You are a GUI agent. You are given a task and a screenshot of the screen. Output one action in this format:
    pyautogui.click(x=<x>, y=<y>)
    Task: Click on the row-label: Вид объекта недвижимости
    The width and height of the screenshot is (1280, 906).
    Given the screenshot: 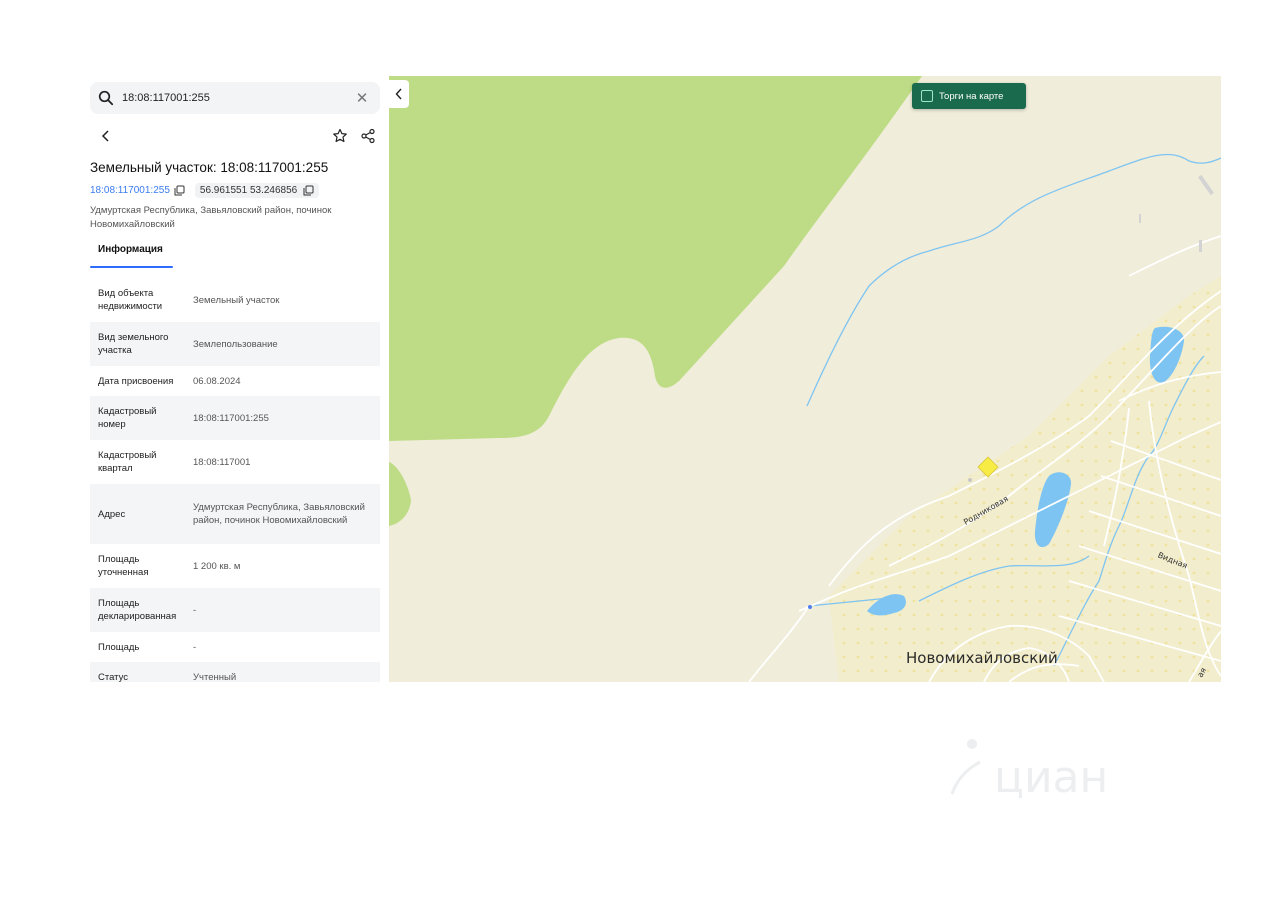 What is the action you would take?
    pyautogui.click(x=130, y=300)
    